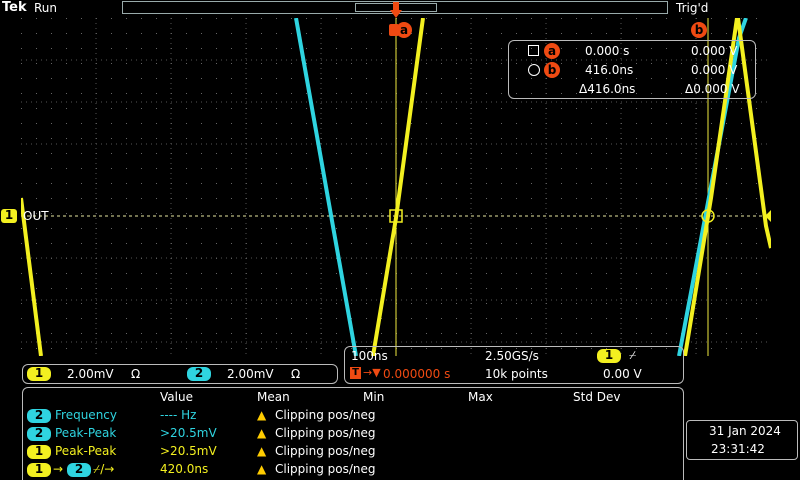  Describe the element at coordinates (58, 469) in the screenshot. I see `arrow-right-icon: →` at that location.